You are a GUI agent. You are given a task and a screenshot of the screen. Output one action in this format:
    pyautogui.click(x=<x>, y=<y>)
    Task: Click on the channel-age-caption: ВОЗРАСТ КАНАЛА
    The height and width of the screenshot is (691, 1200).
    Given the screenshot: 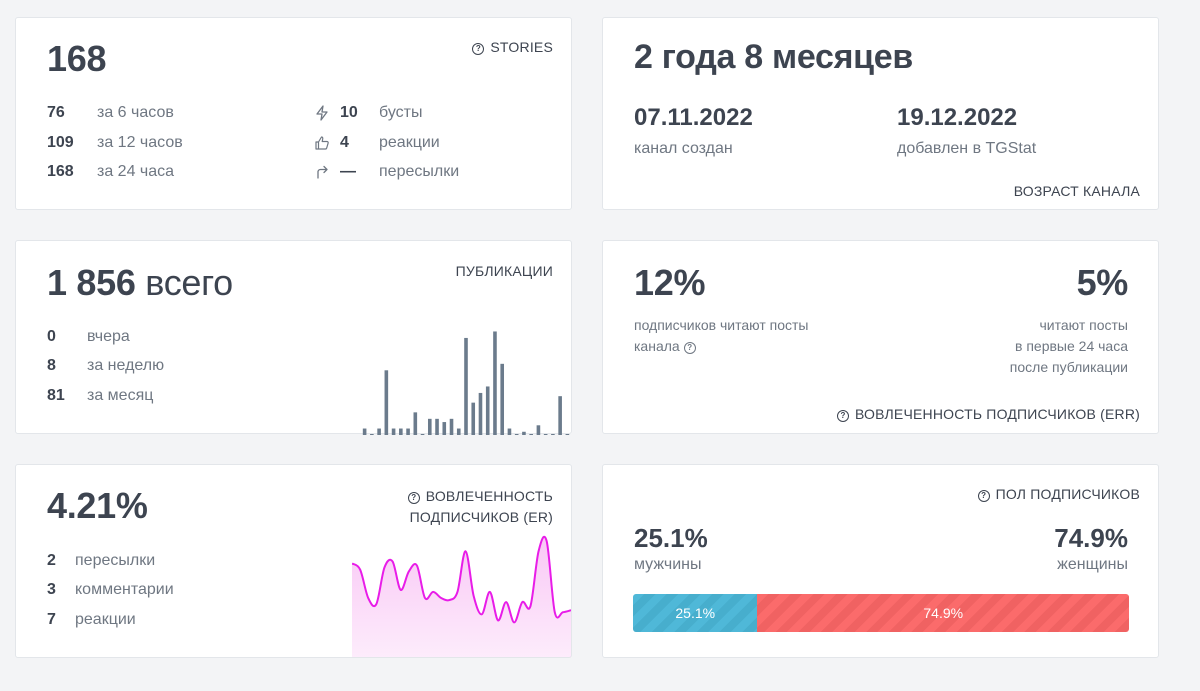 What is the action you would take?
    pyautogui.click(x=1076, y=191)
    